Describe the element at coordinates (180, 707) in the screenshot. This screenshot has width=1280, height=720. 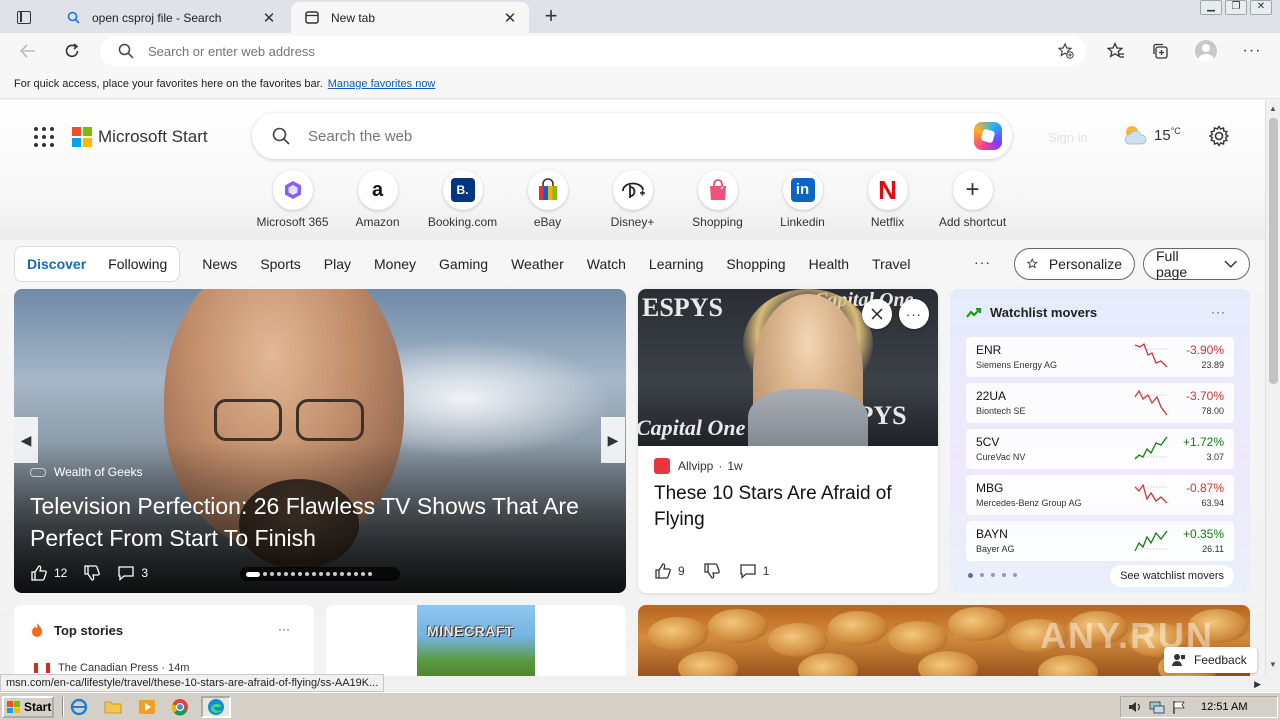
I see `chrome-icon` at that location.